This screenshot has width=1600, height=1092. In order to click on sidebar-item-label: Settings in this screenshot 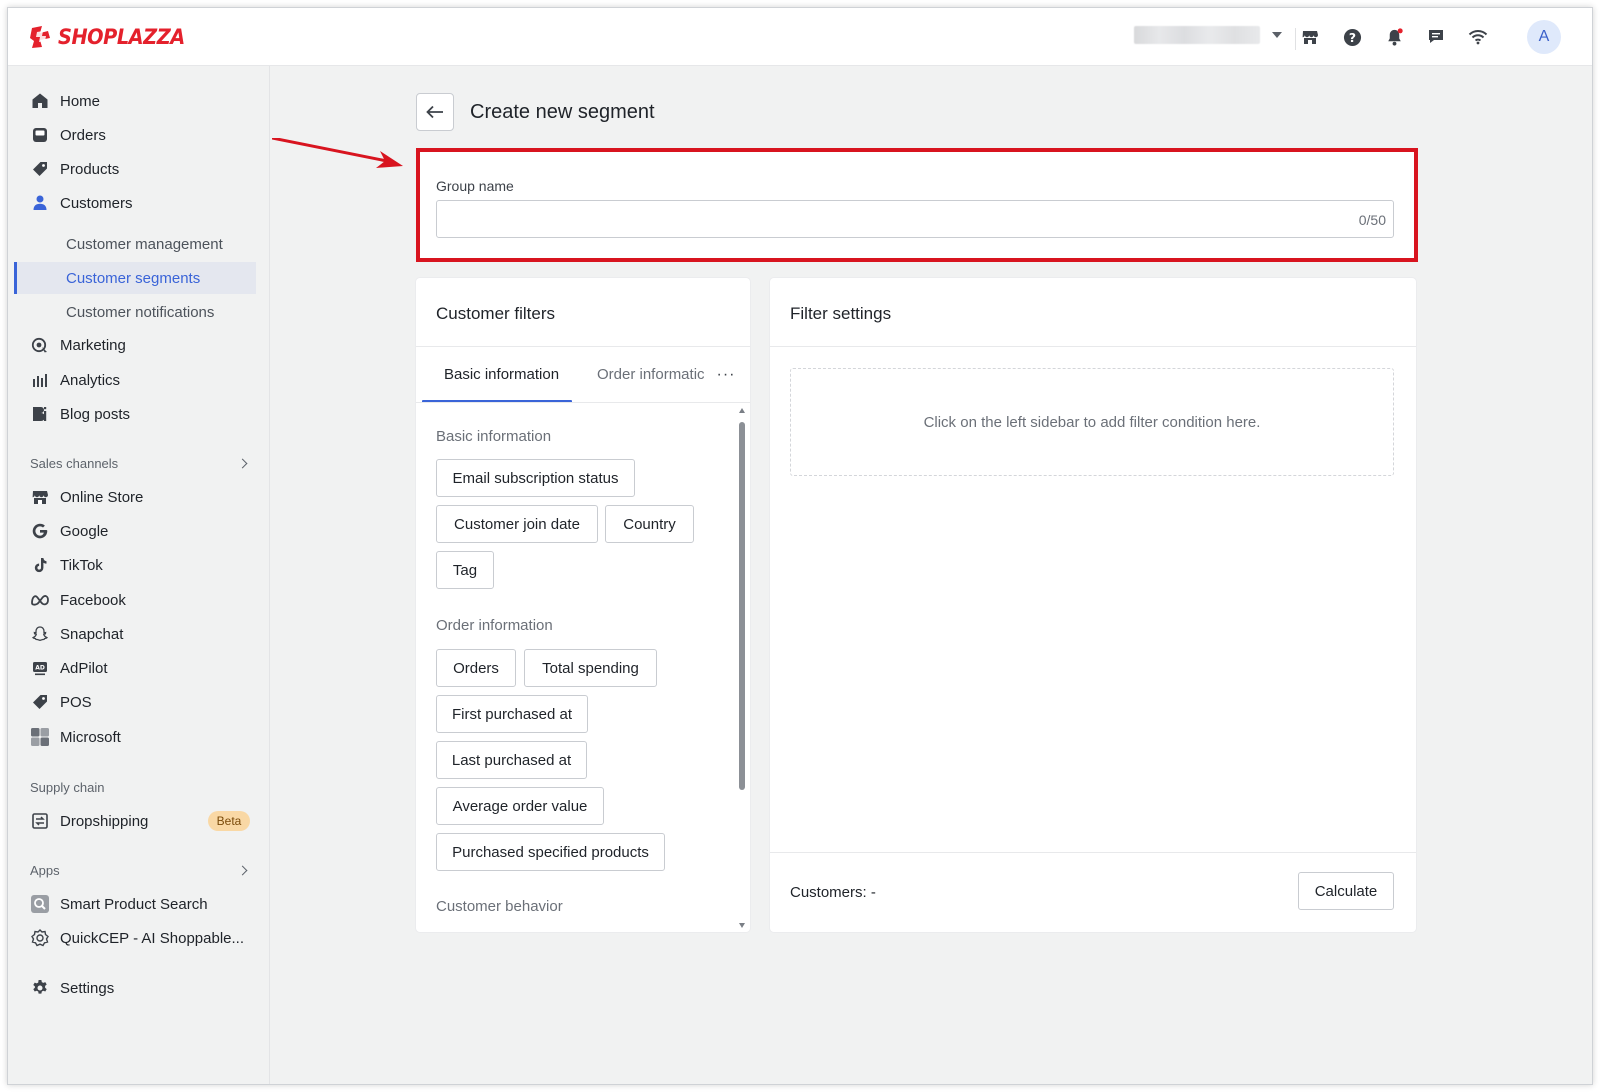, I will do `click(87, 988)`.